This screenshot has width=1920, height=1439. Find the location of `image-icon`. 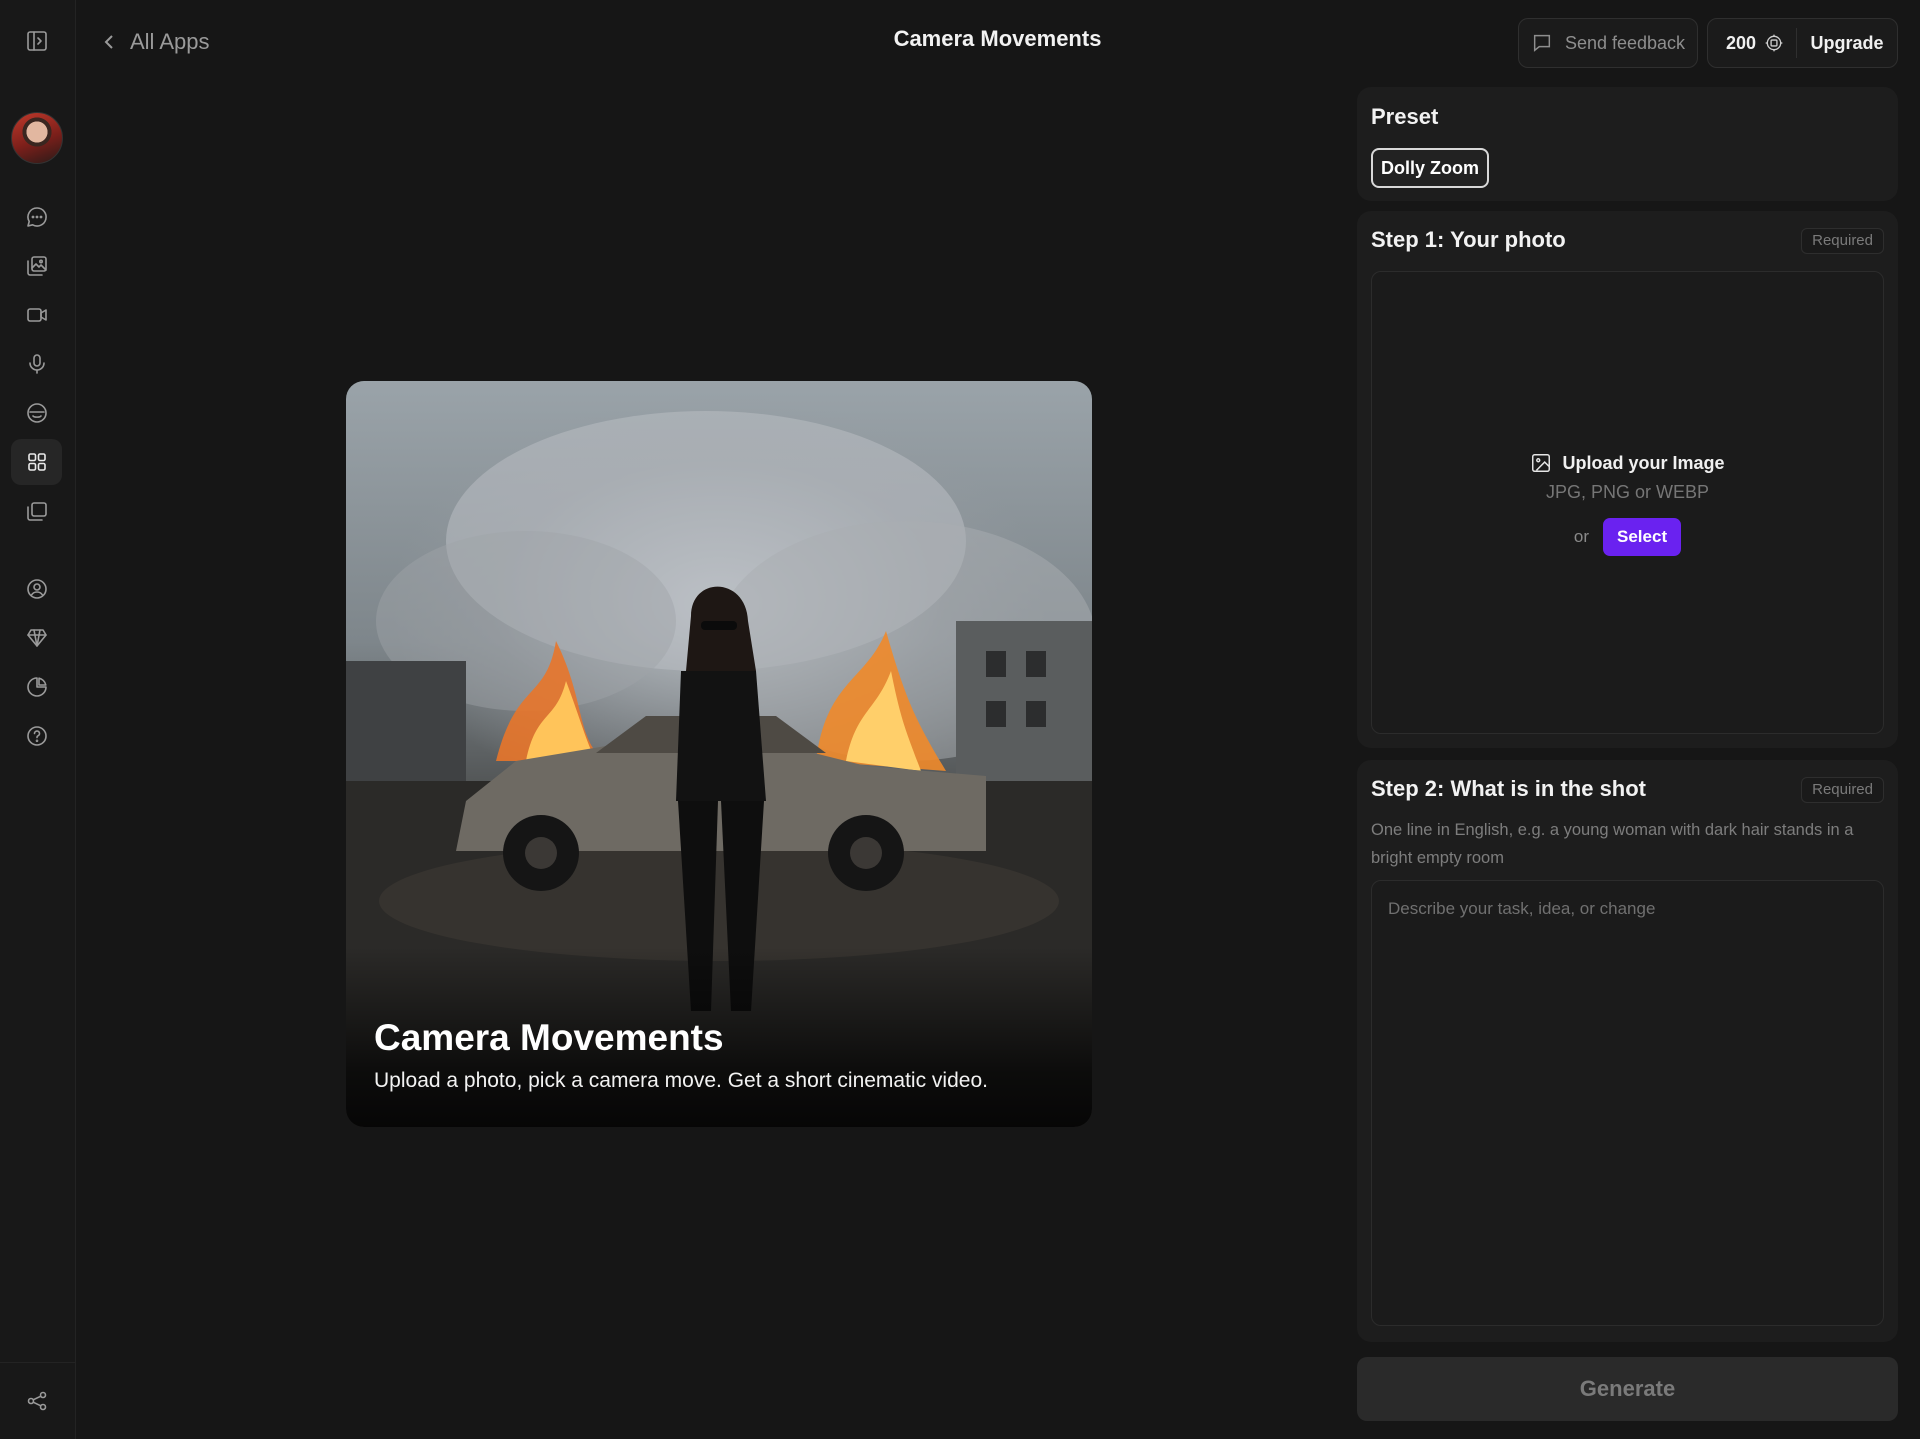

image-icon is located at coordinates (1541, 463).